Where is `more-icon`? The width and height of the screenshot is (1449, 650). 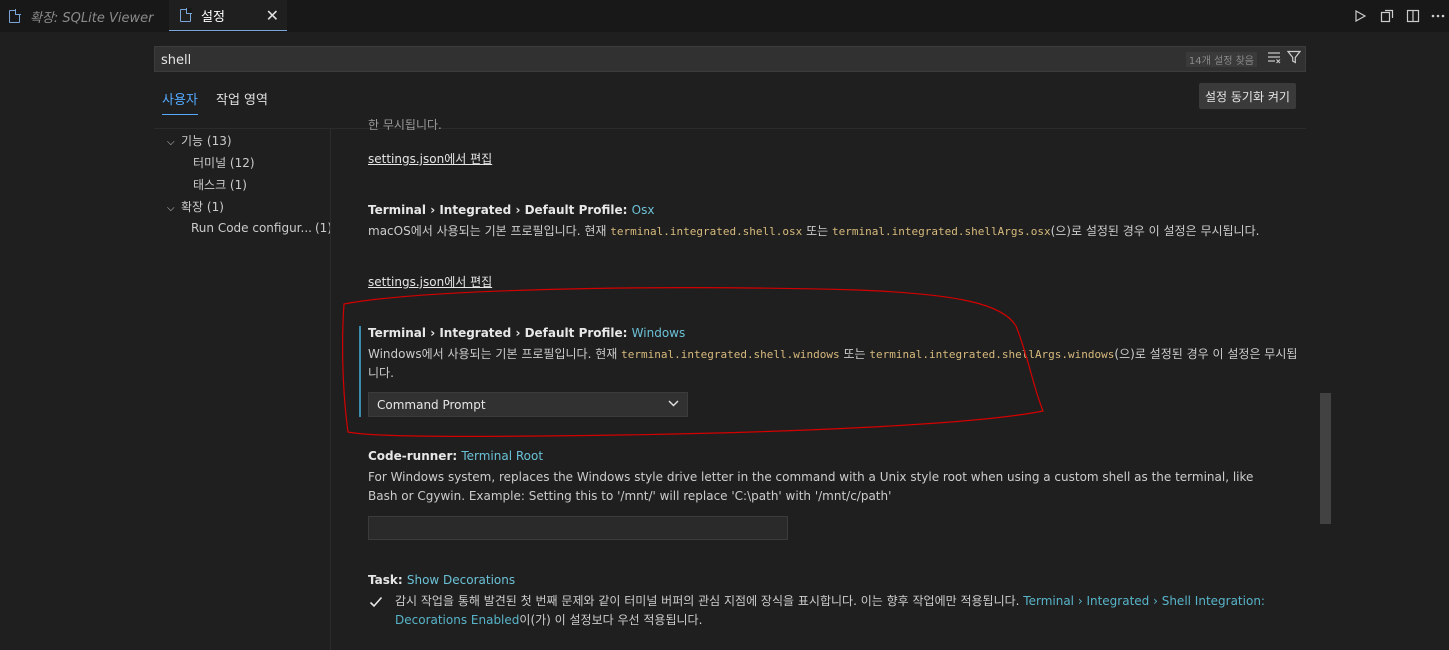
more-icon is located at coordinates (1438, 16).